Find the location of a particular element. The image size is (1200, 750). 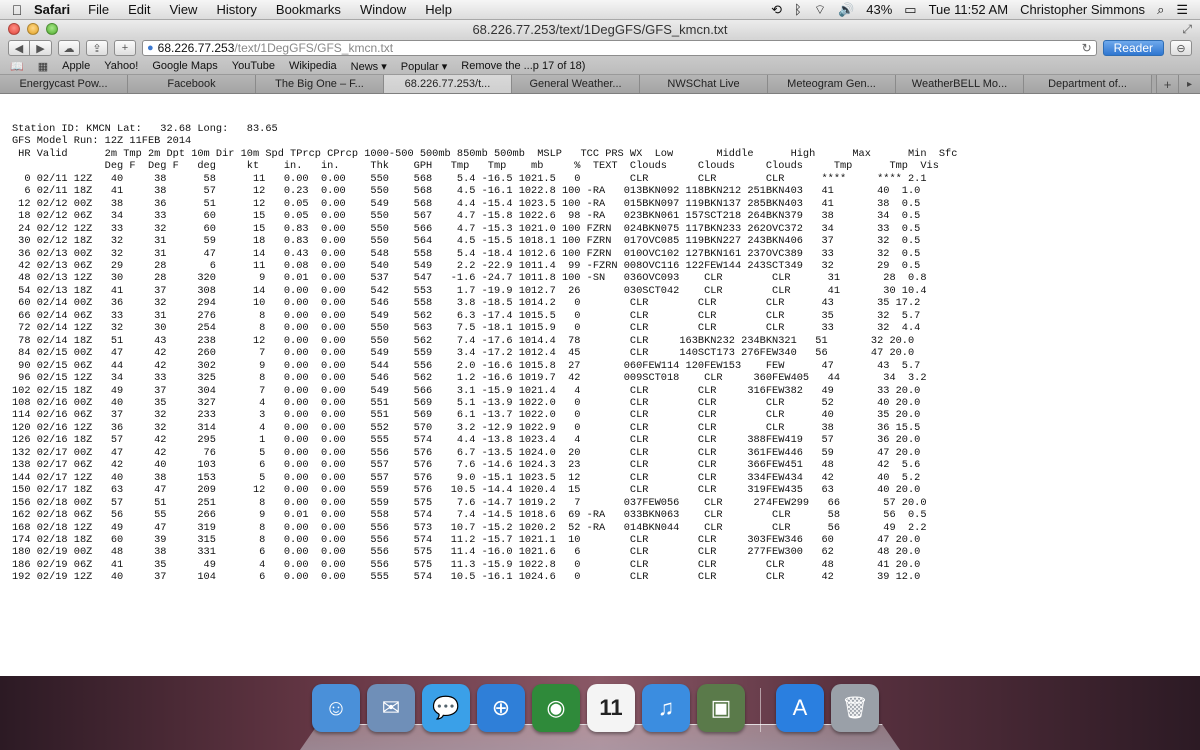

back-icon: ◀ is located at coordinates (19, 48).